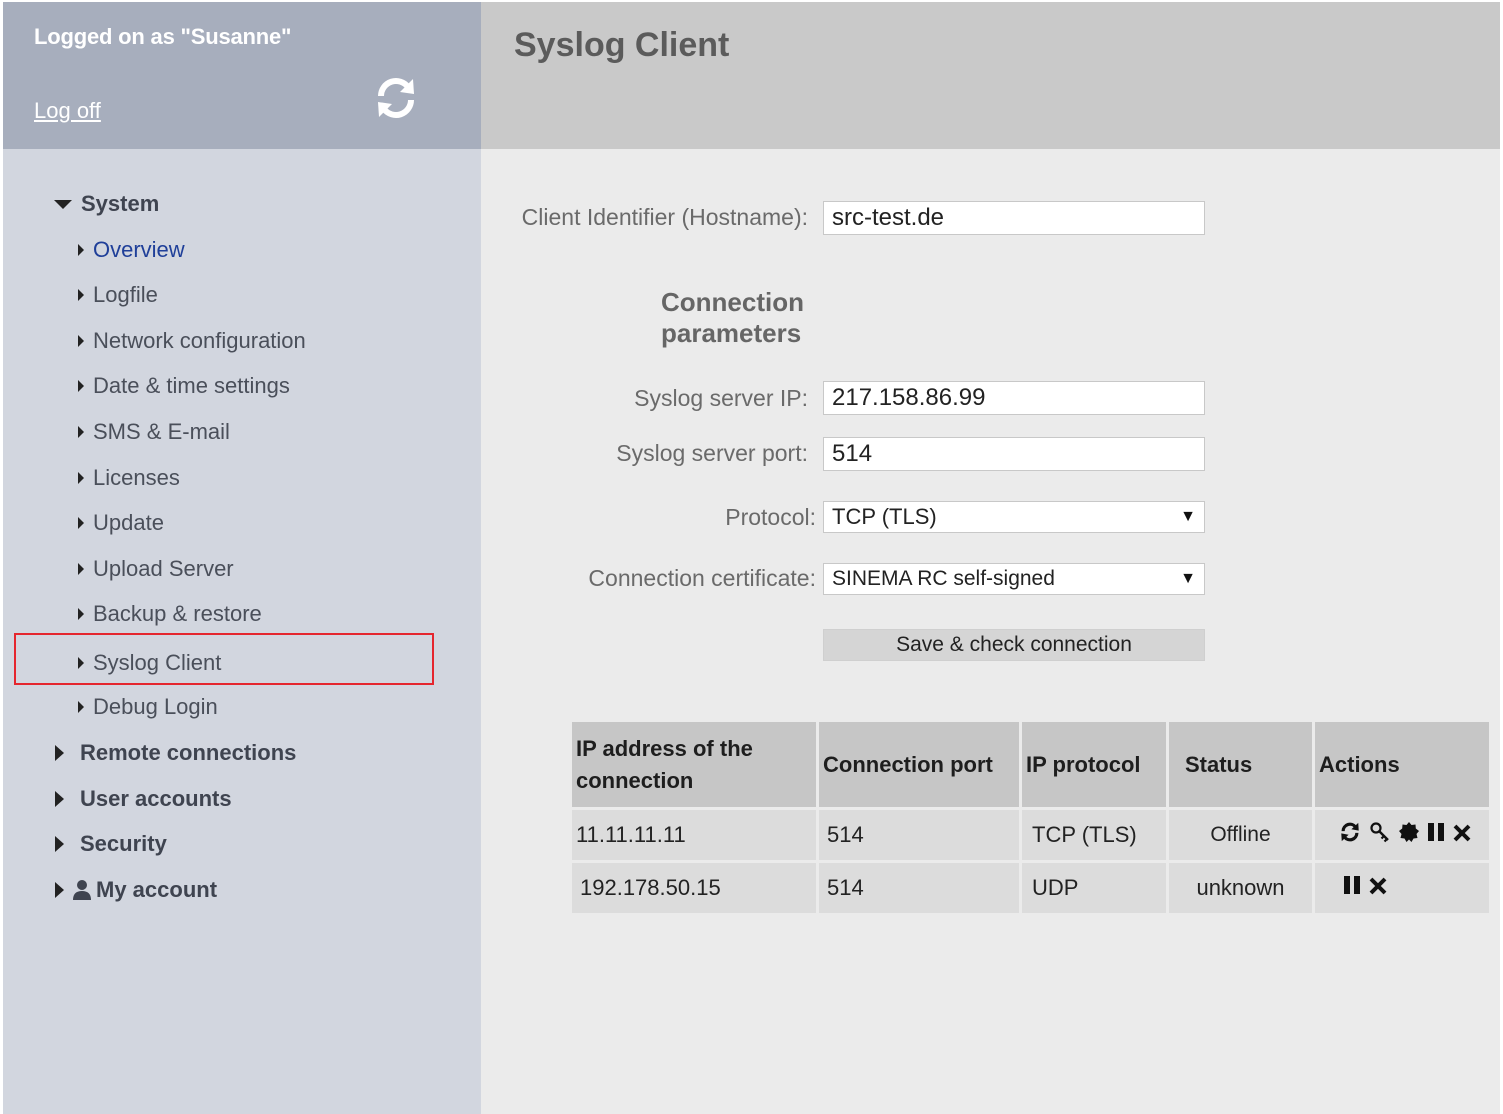  I want to click on nav-my-account: My account, so click(136, 890).